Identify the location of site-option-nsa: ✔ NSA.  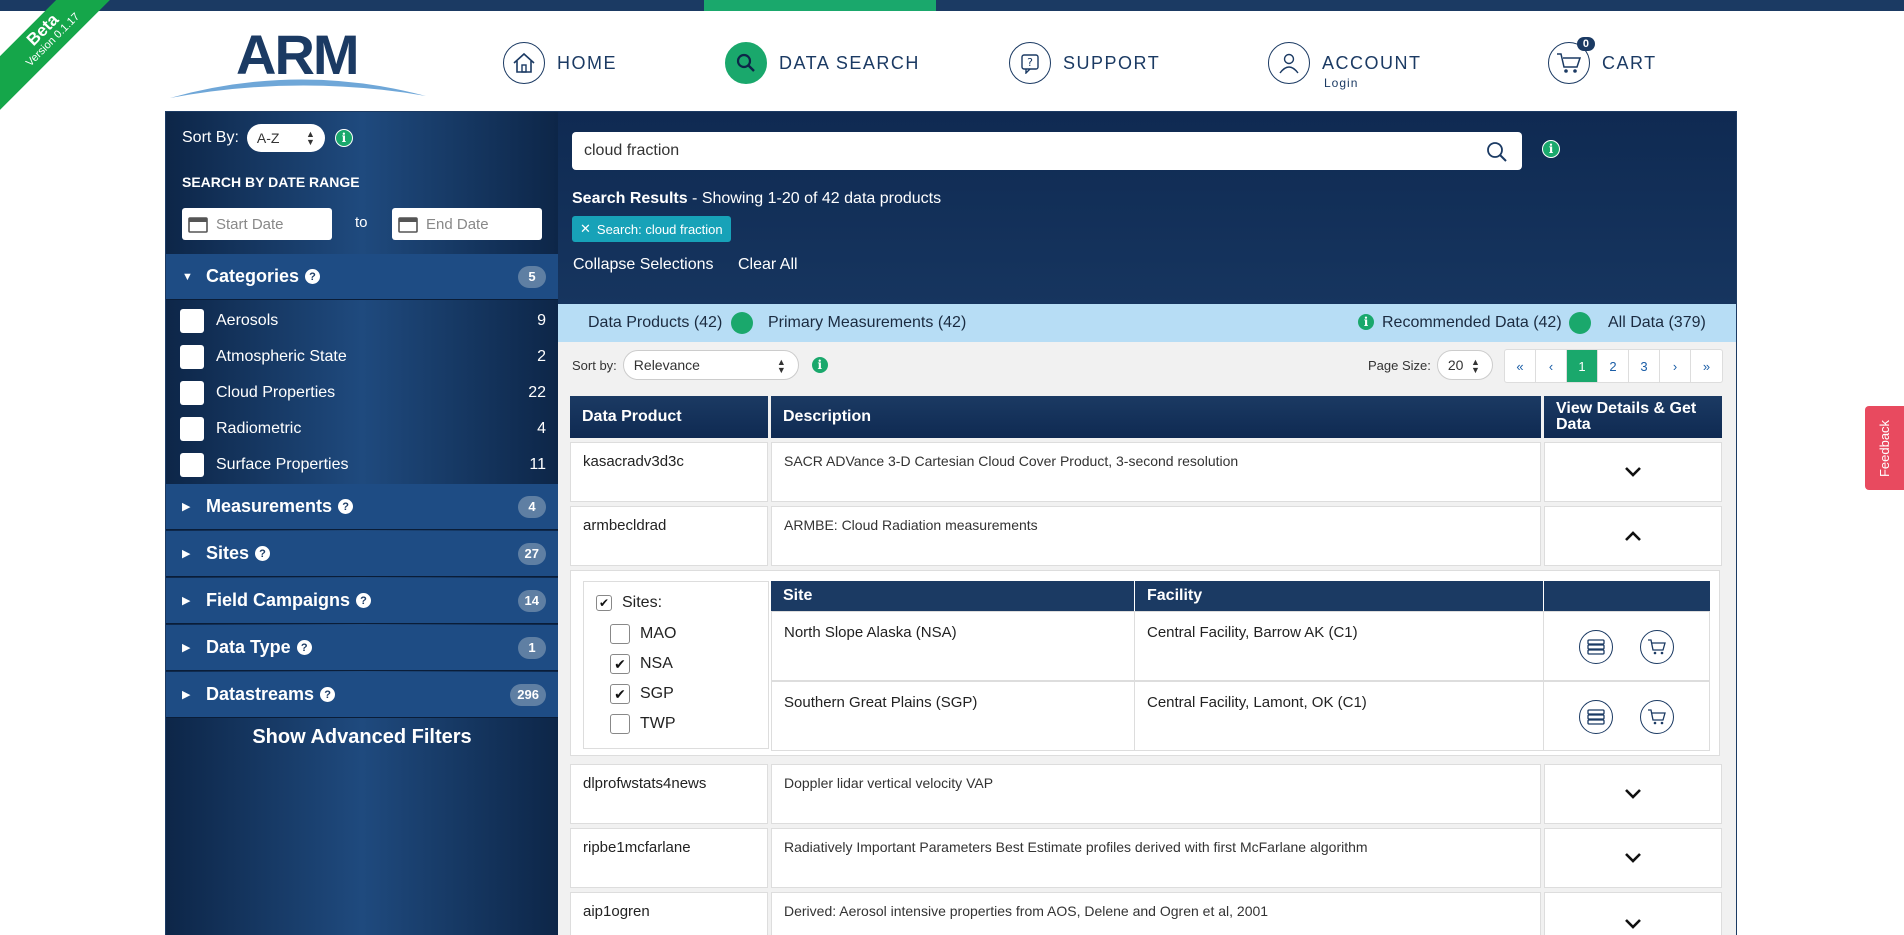
(641, 664).